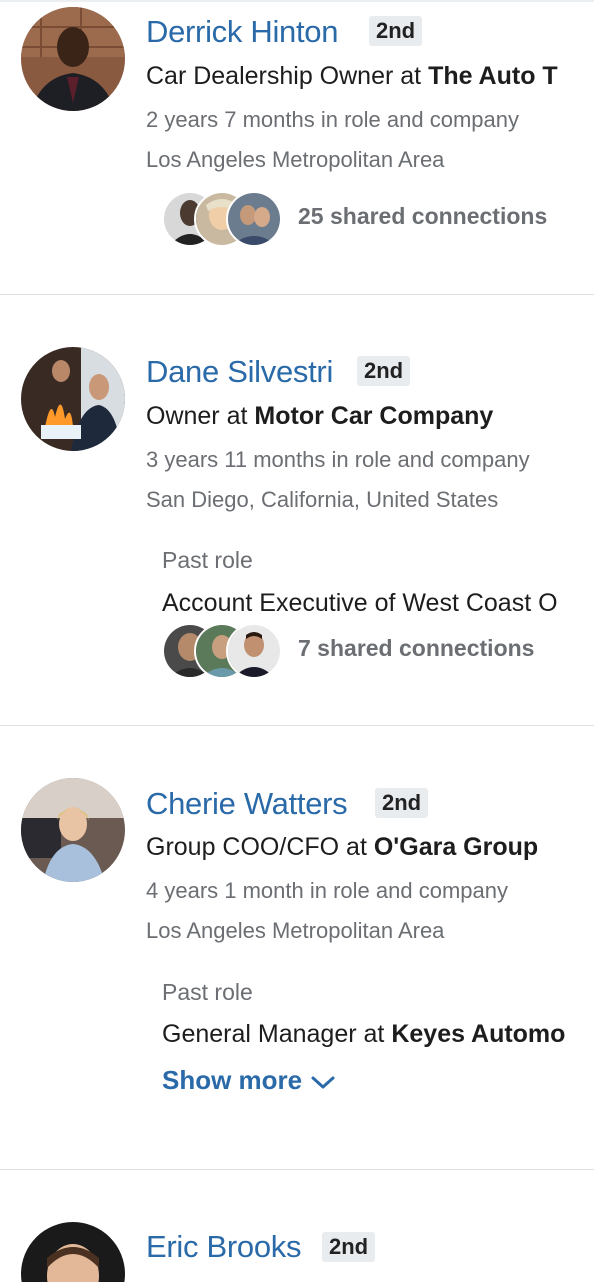  I want to click on headline-role: Car Dealership Owner, so click(270, 76).